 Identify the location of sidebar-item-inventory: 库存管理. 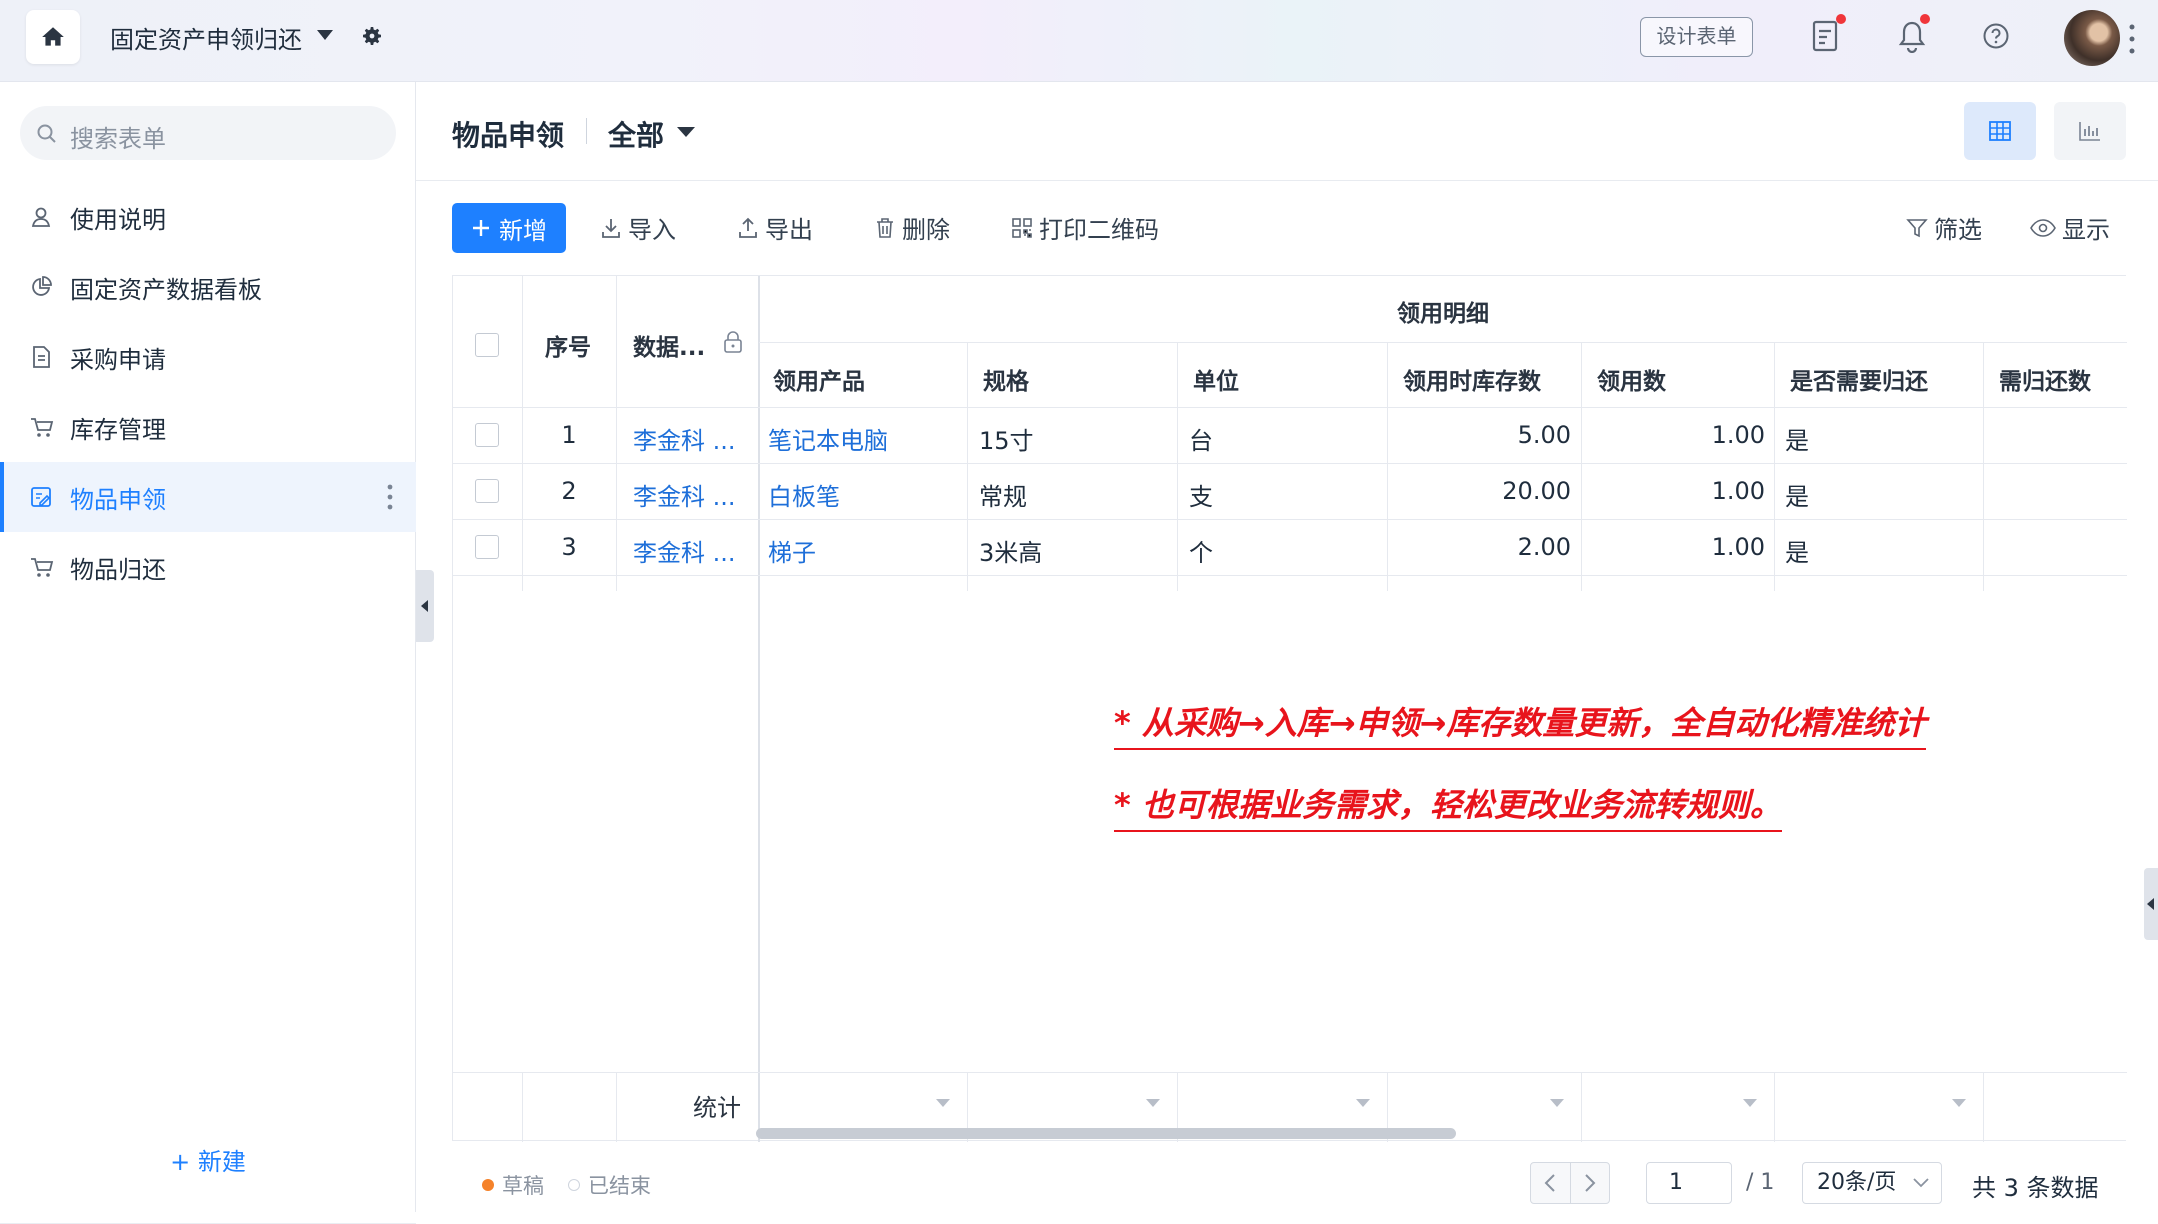
(208, 427).